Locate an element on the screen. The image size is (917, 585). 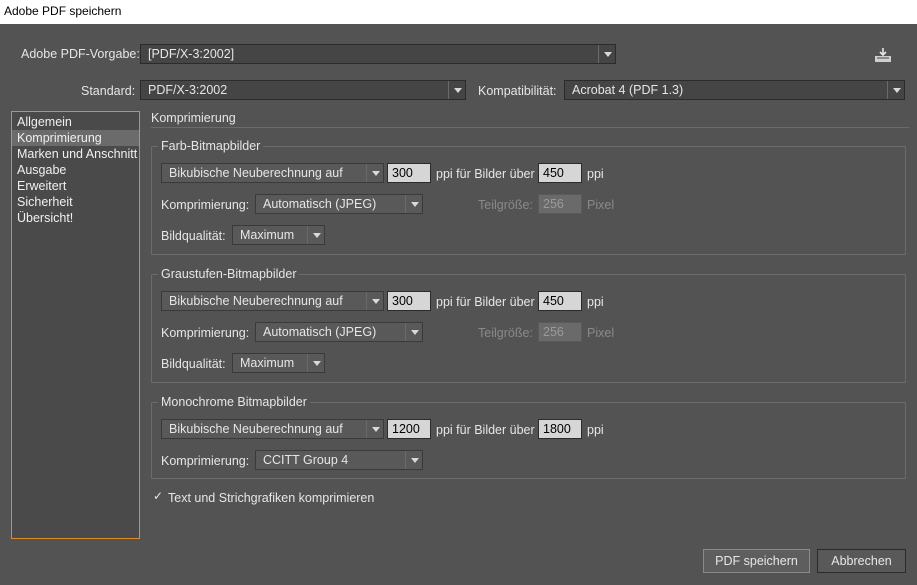
sidebar-item-ausgabe: Ausgabe is located at coordinates (75, 170).